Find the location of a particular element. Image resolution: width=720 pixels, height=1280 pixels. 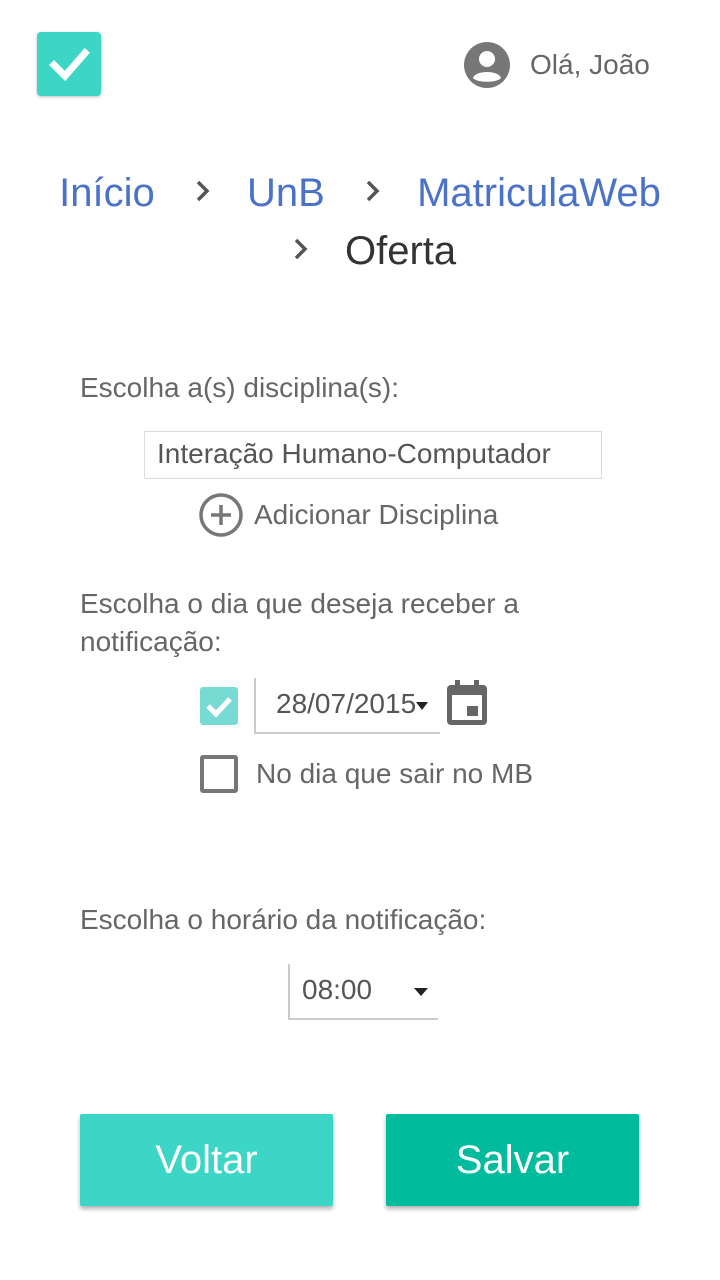

back-button: Voltar is located at coordinates (206, 1160).